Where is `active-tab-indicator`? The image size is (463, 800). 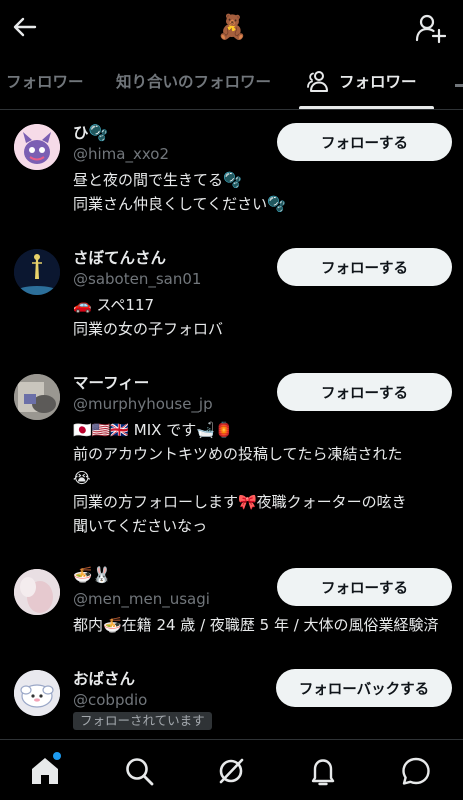
active-tab-indicator is located at coordinates (366, 107).